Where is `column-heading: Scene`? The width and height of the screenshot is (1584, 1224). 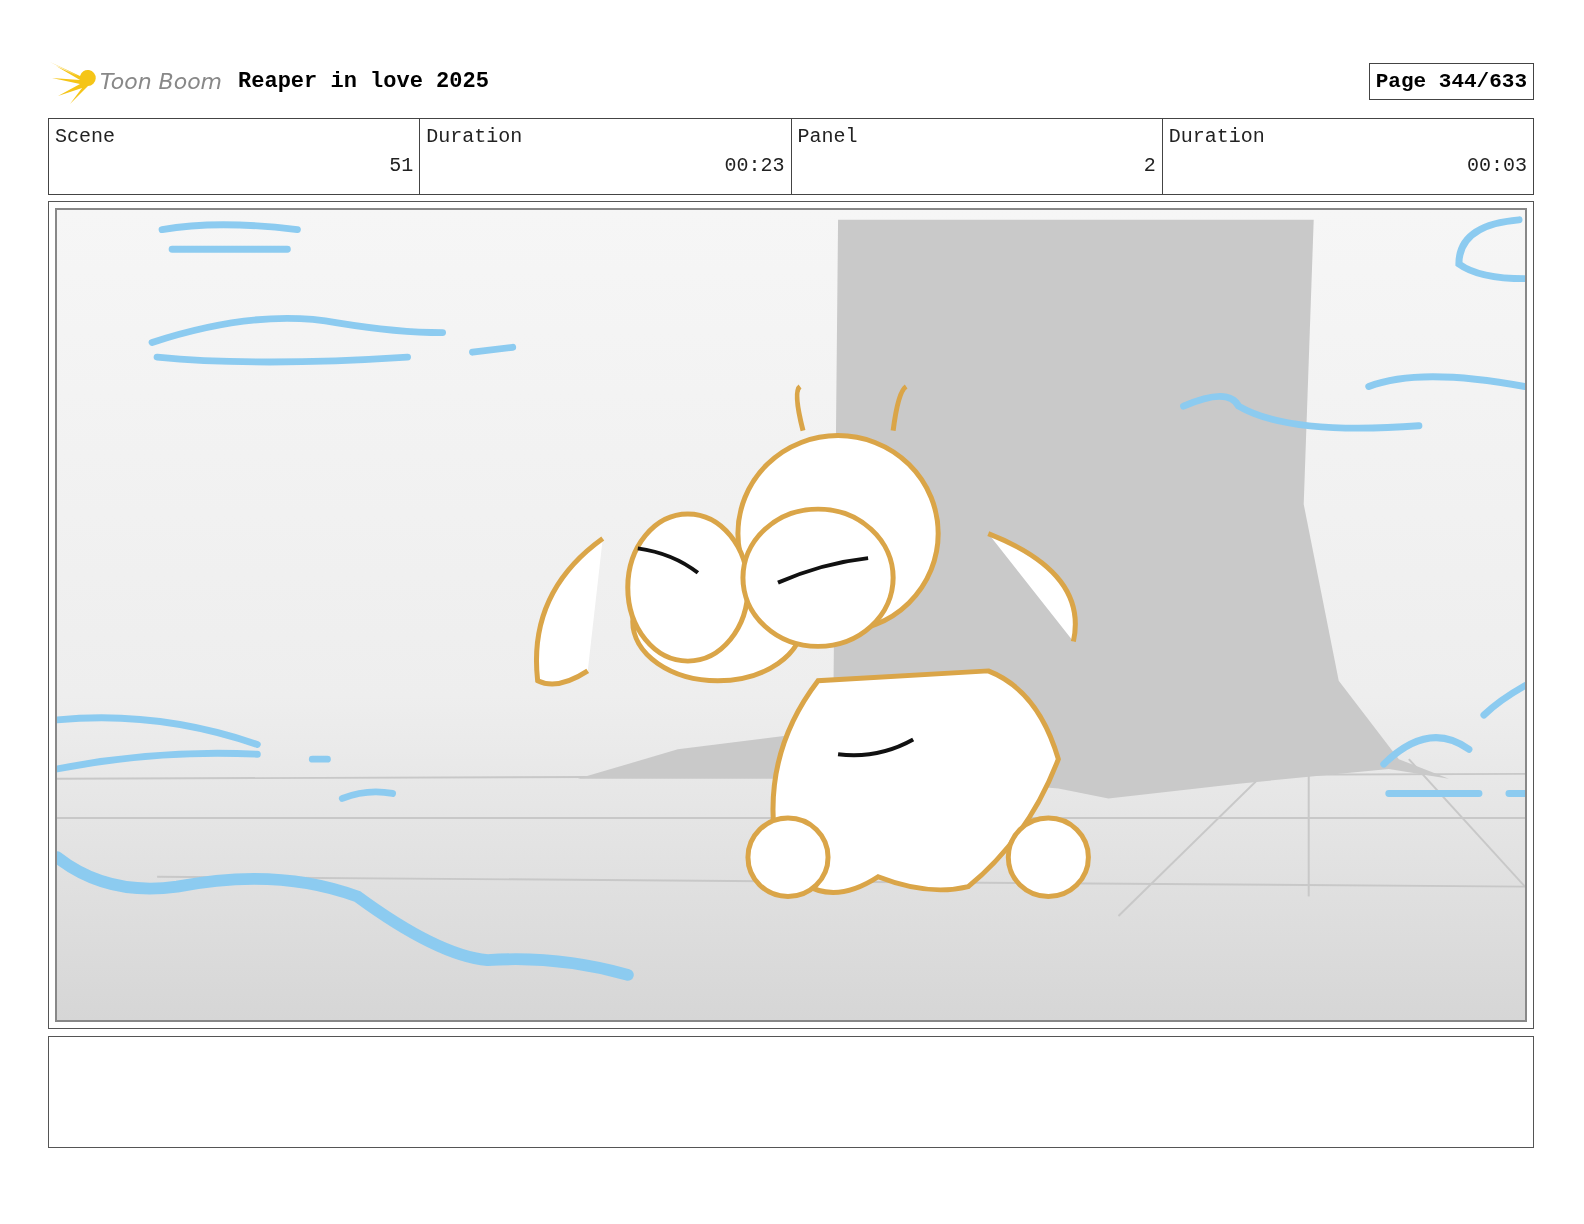 column-heading: Scene is located at coordinates (85, 136).